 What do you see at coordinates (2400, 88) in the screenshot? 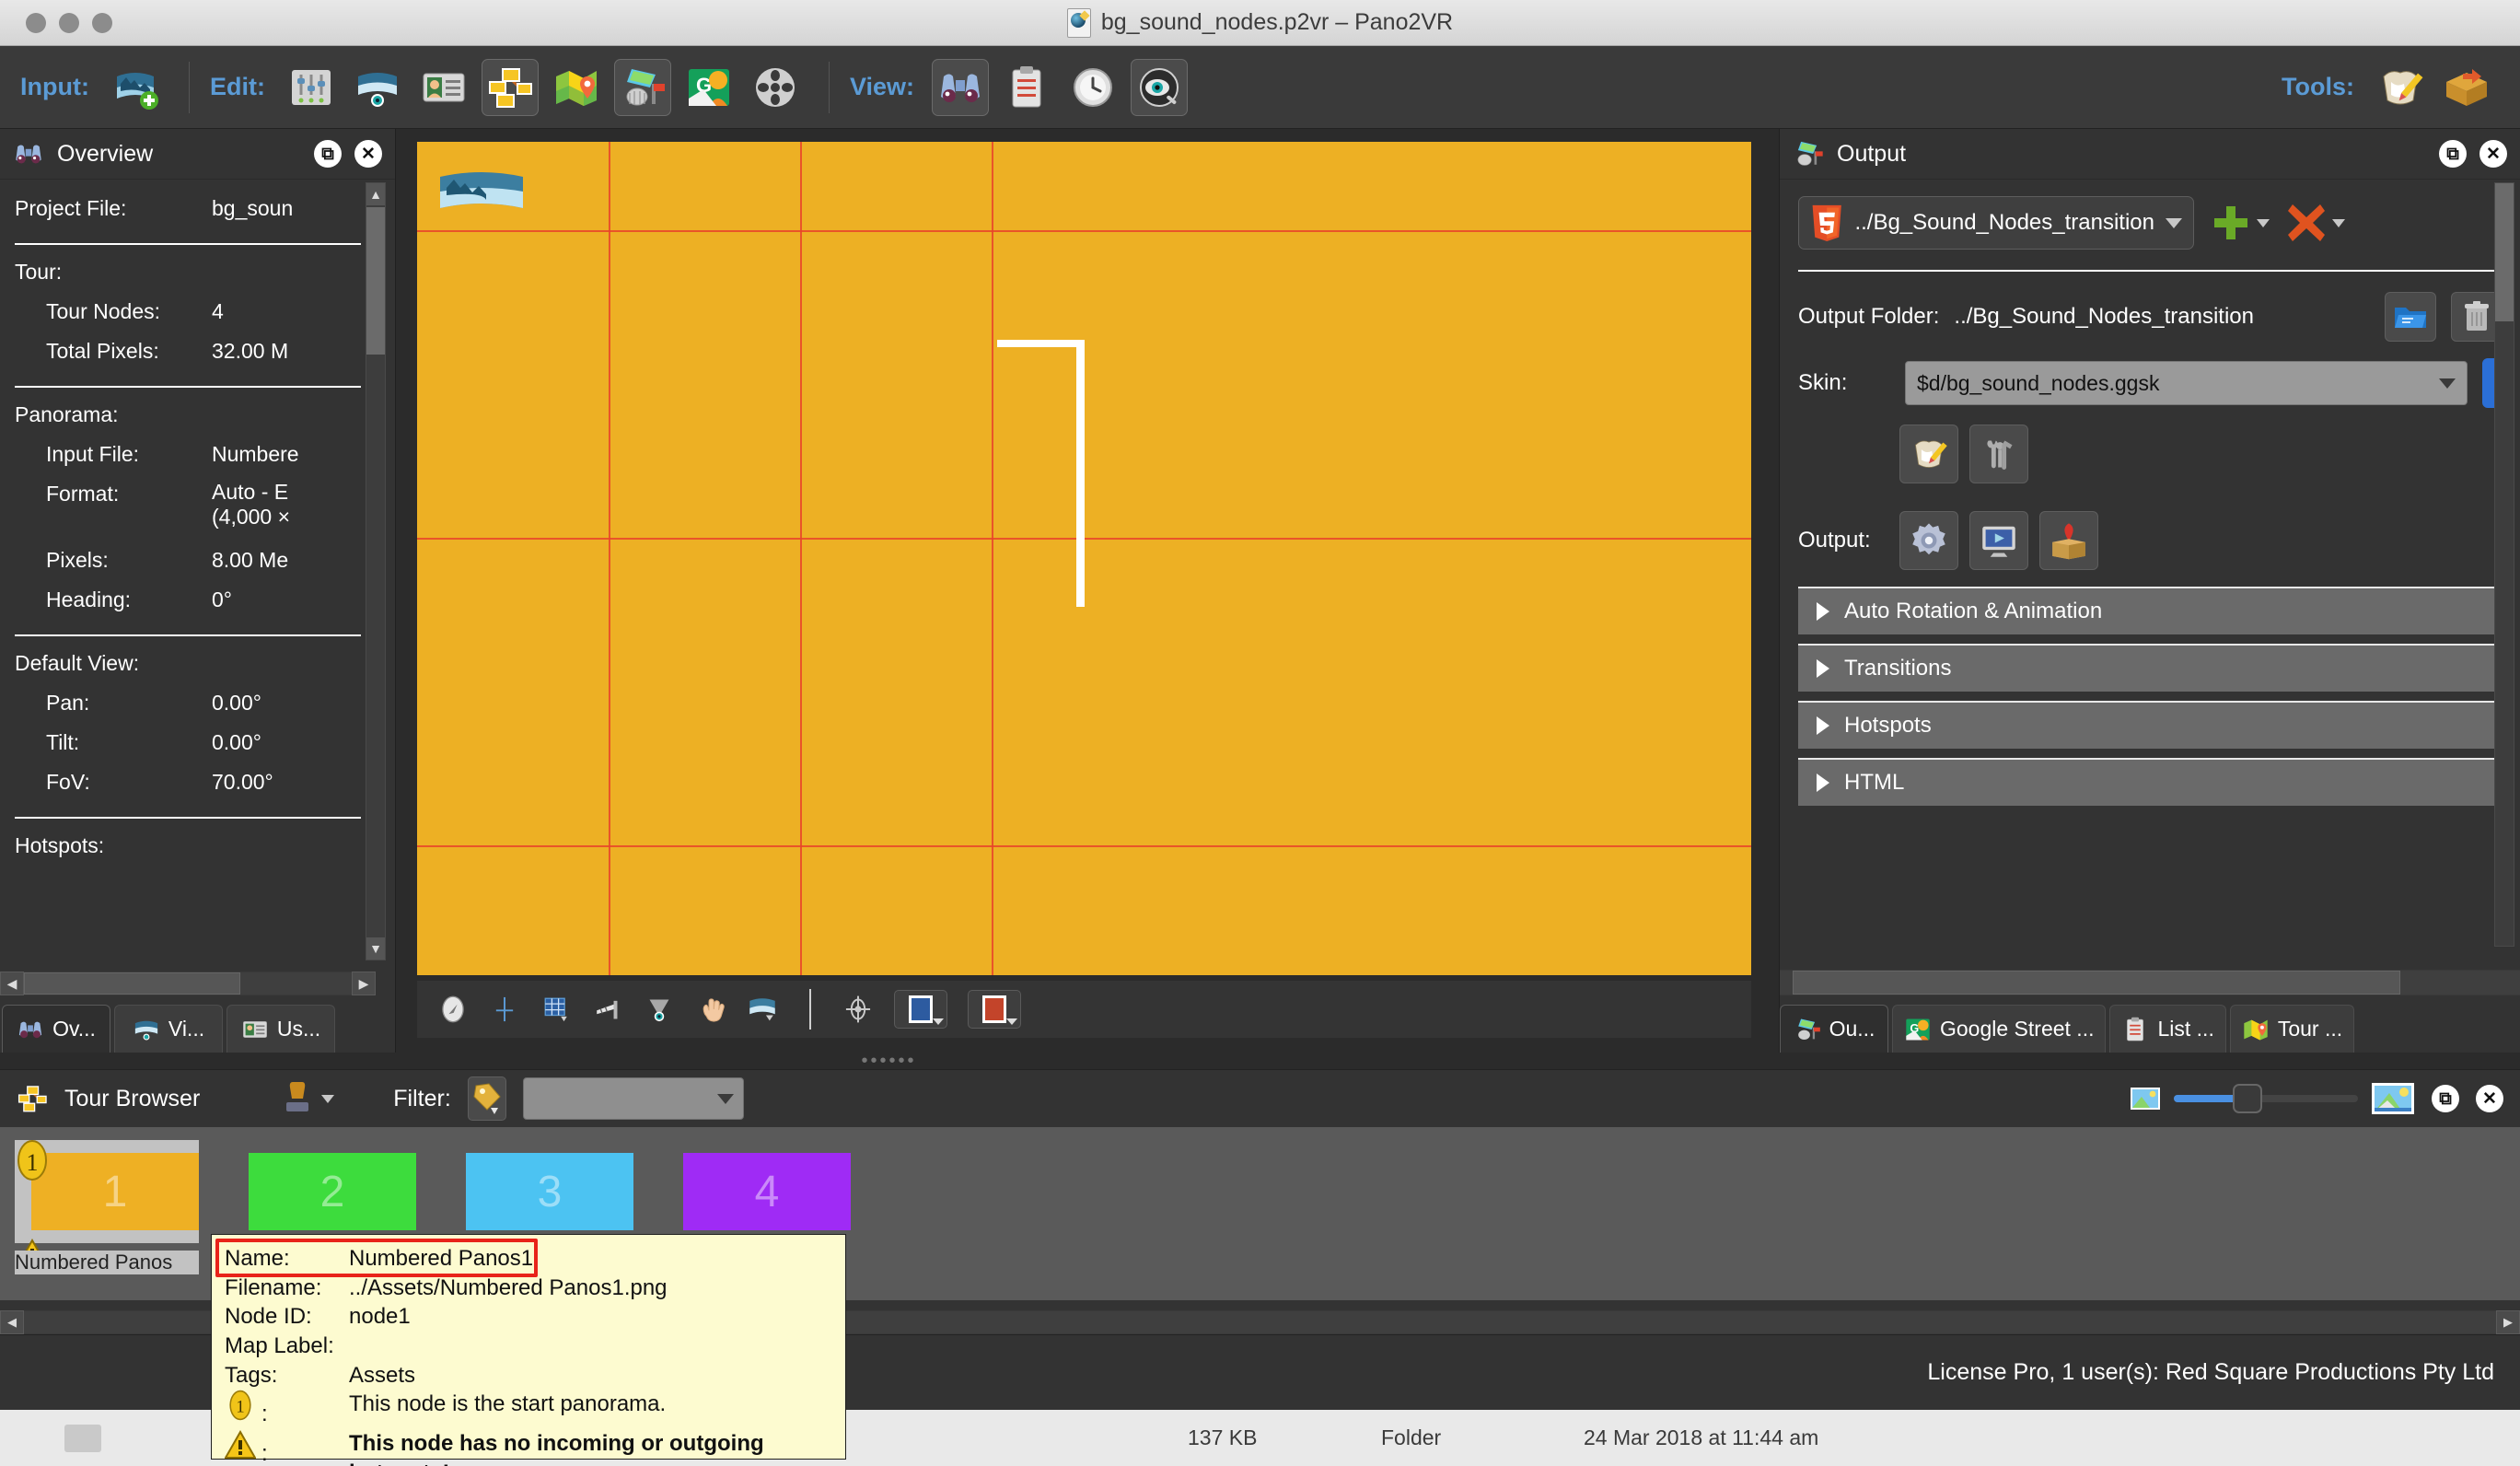
I see `skin-editor-button` at bounding box center [2400, 88].